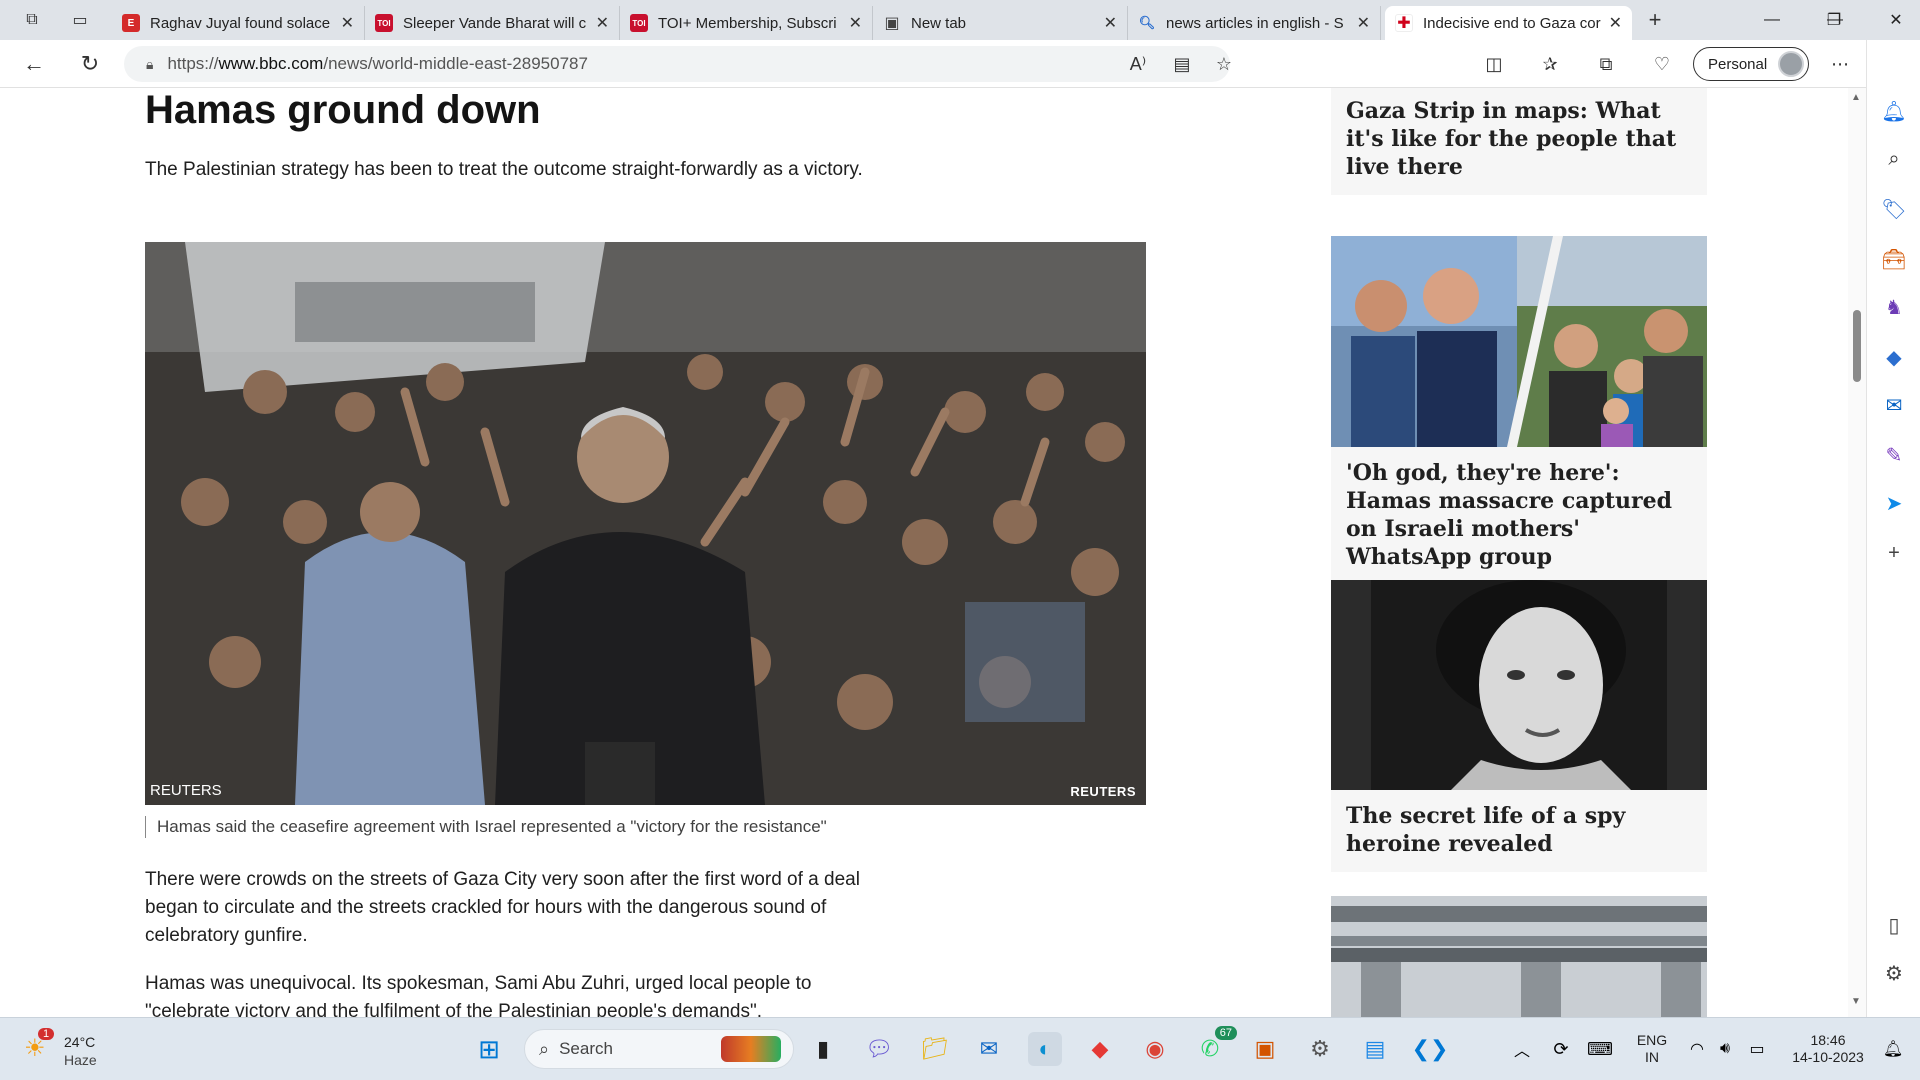  What do you see at coordinates (1254, 23) in the screenshot?
I see `tab-search-news: 🔍︎ news articles in english - S ✕` at bounding box center [1254, 23].